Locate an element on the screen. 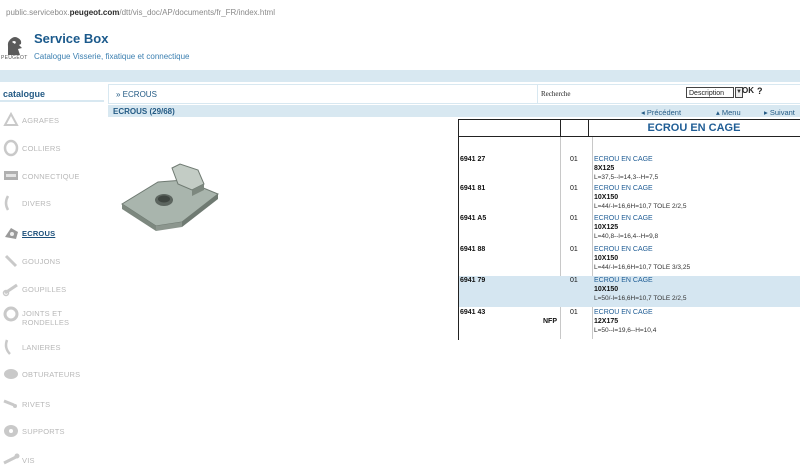 The height and width of the screenshot is (474, 800). sidebar-item-label: CONNECTIQUE is located at coordinates (51, 176).